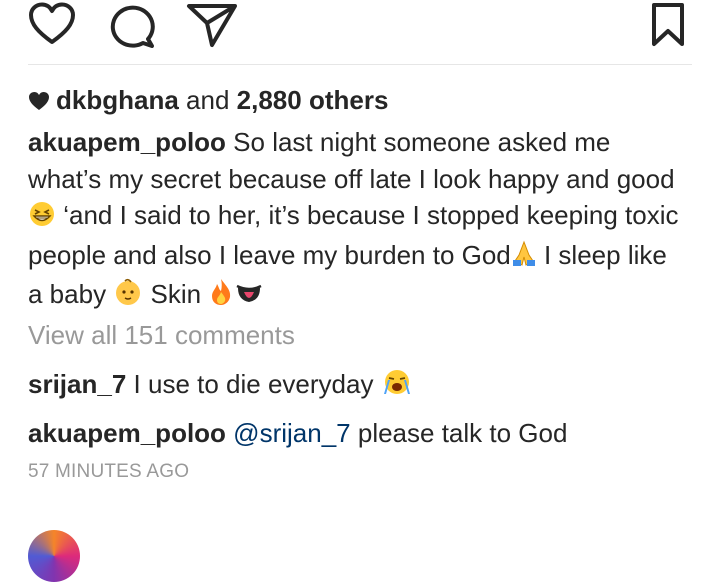  Describe the element at coordinates (360, 64) in the screenshot. I see `section-divider` at that location.